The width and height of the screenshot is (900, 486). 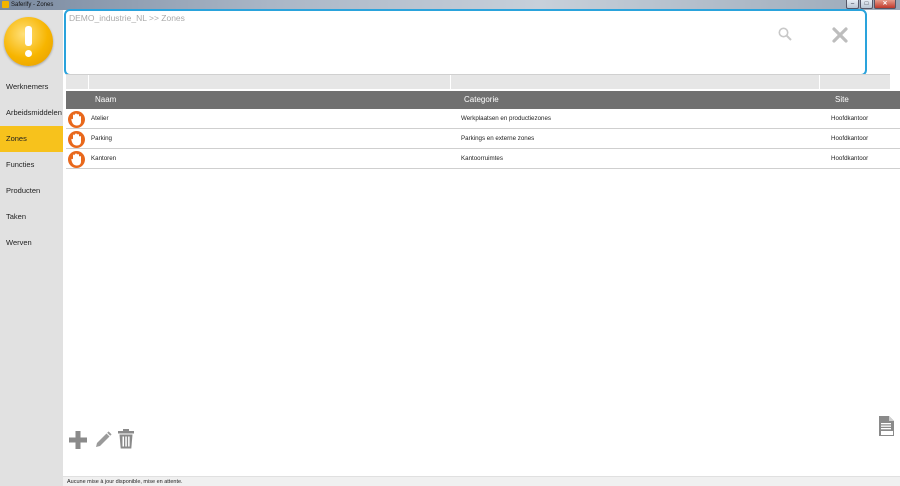 What do you see at coordinates (31, 87) in the screenshot?
I see `sidebar-item-werknemers: Werknemers` at bounding box center [31, 87].